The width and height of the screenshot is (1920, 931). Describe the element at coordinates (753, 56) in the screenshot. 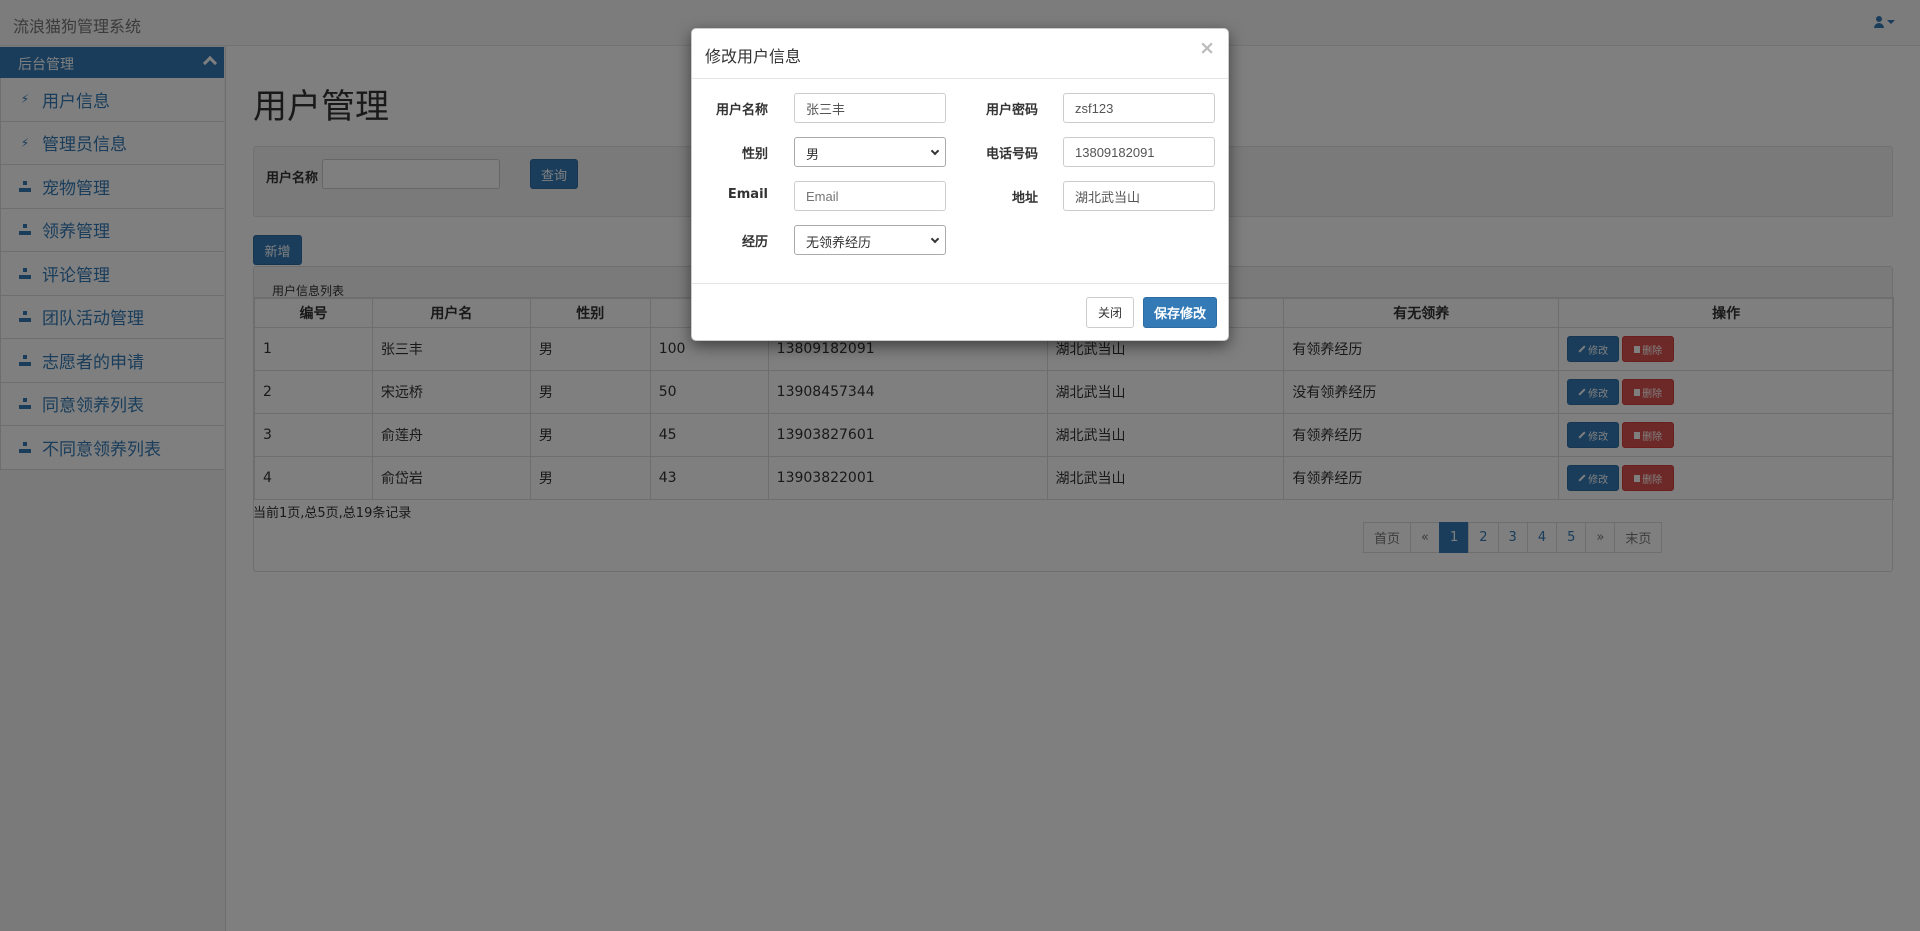

I see `modal-title: 修改用户信息` at that location.